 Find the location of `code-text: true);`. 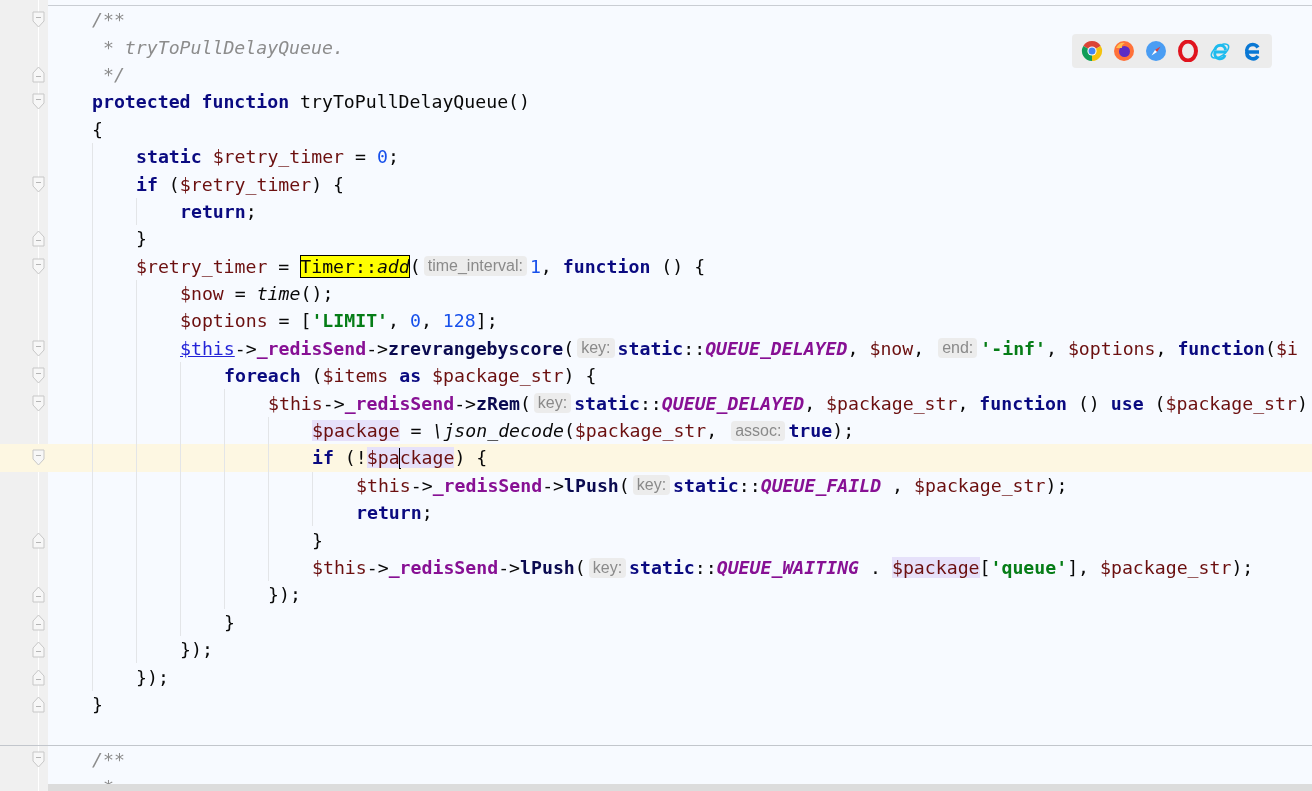

code-text: true); is located at coordinates (821, 431).